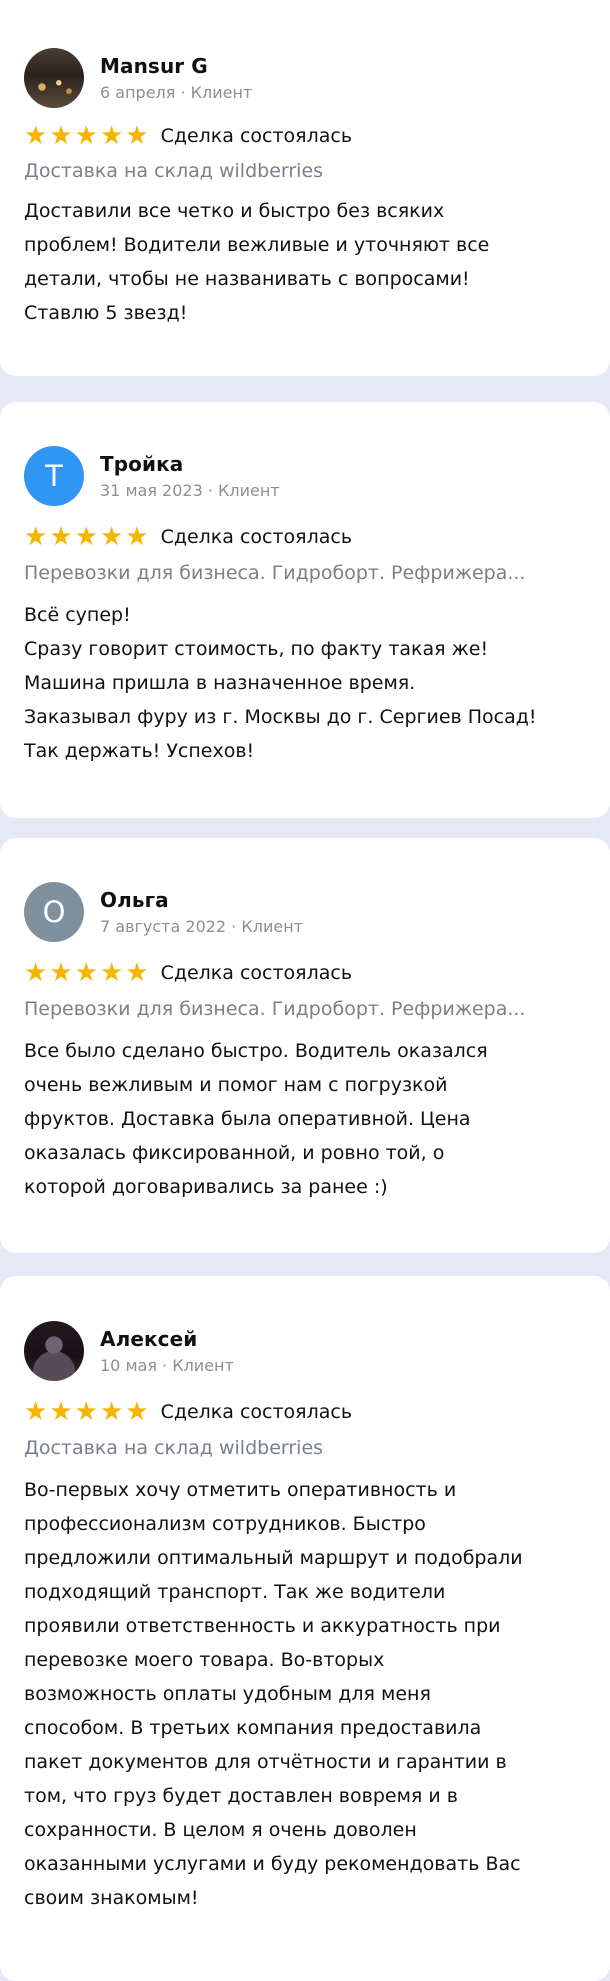 This screenshot has width=610, height=1981. I want to click on avatar-initial: О, so click(54, 911).